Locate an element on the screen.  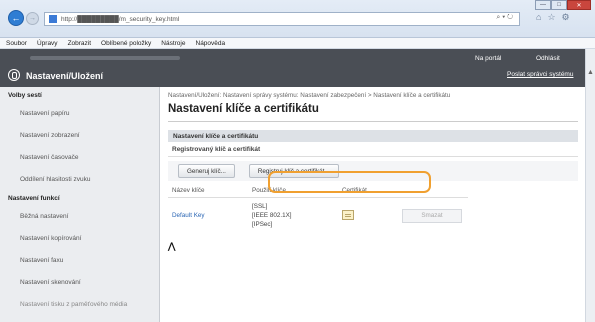
app-title: Nastavení/Uložení is located at coordinates (65, 76).